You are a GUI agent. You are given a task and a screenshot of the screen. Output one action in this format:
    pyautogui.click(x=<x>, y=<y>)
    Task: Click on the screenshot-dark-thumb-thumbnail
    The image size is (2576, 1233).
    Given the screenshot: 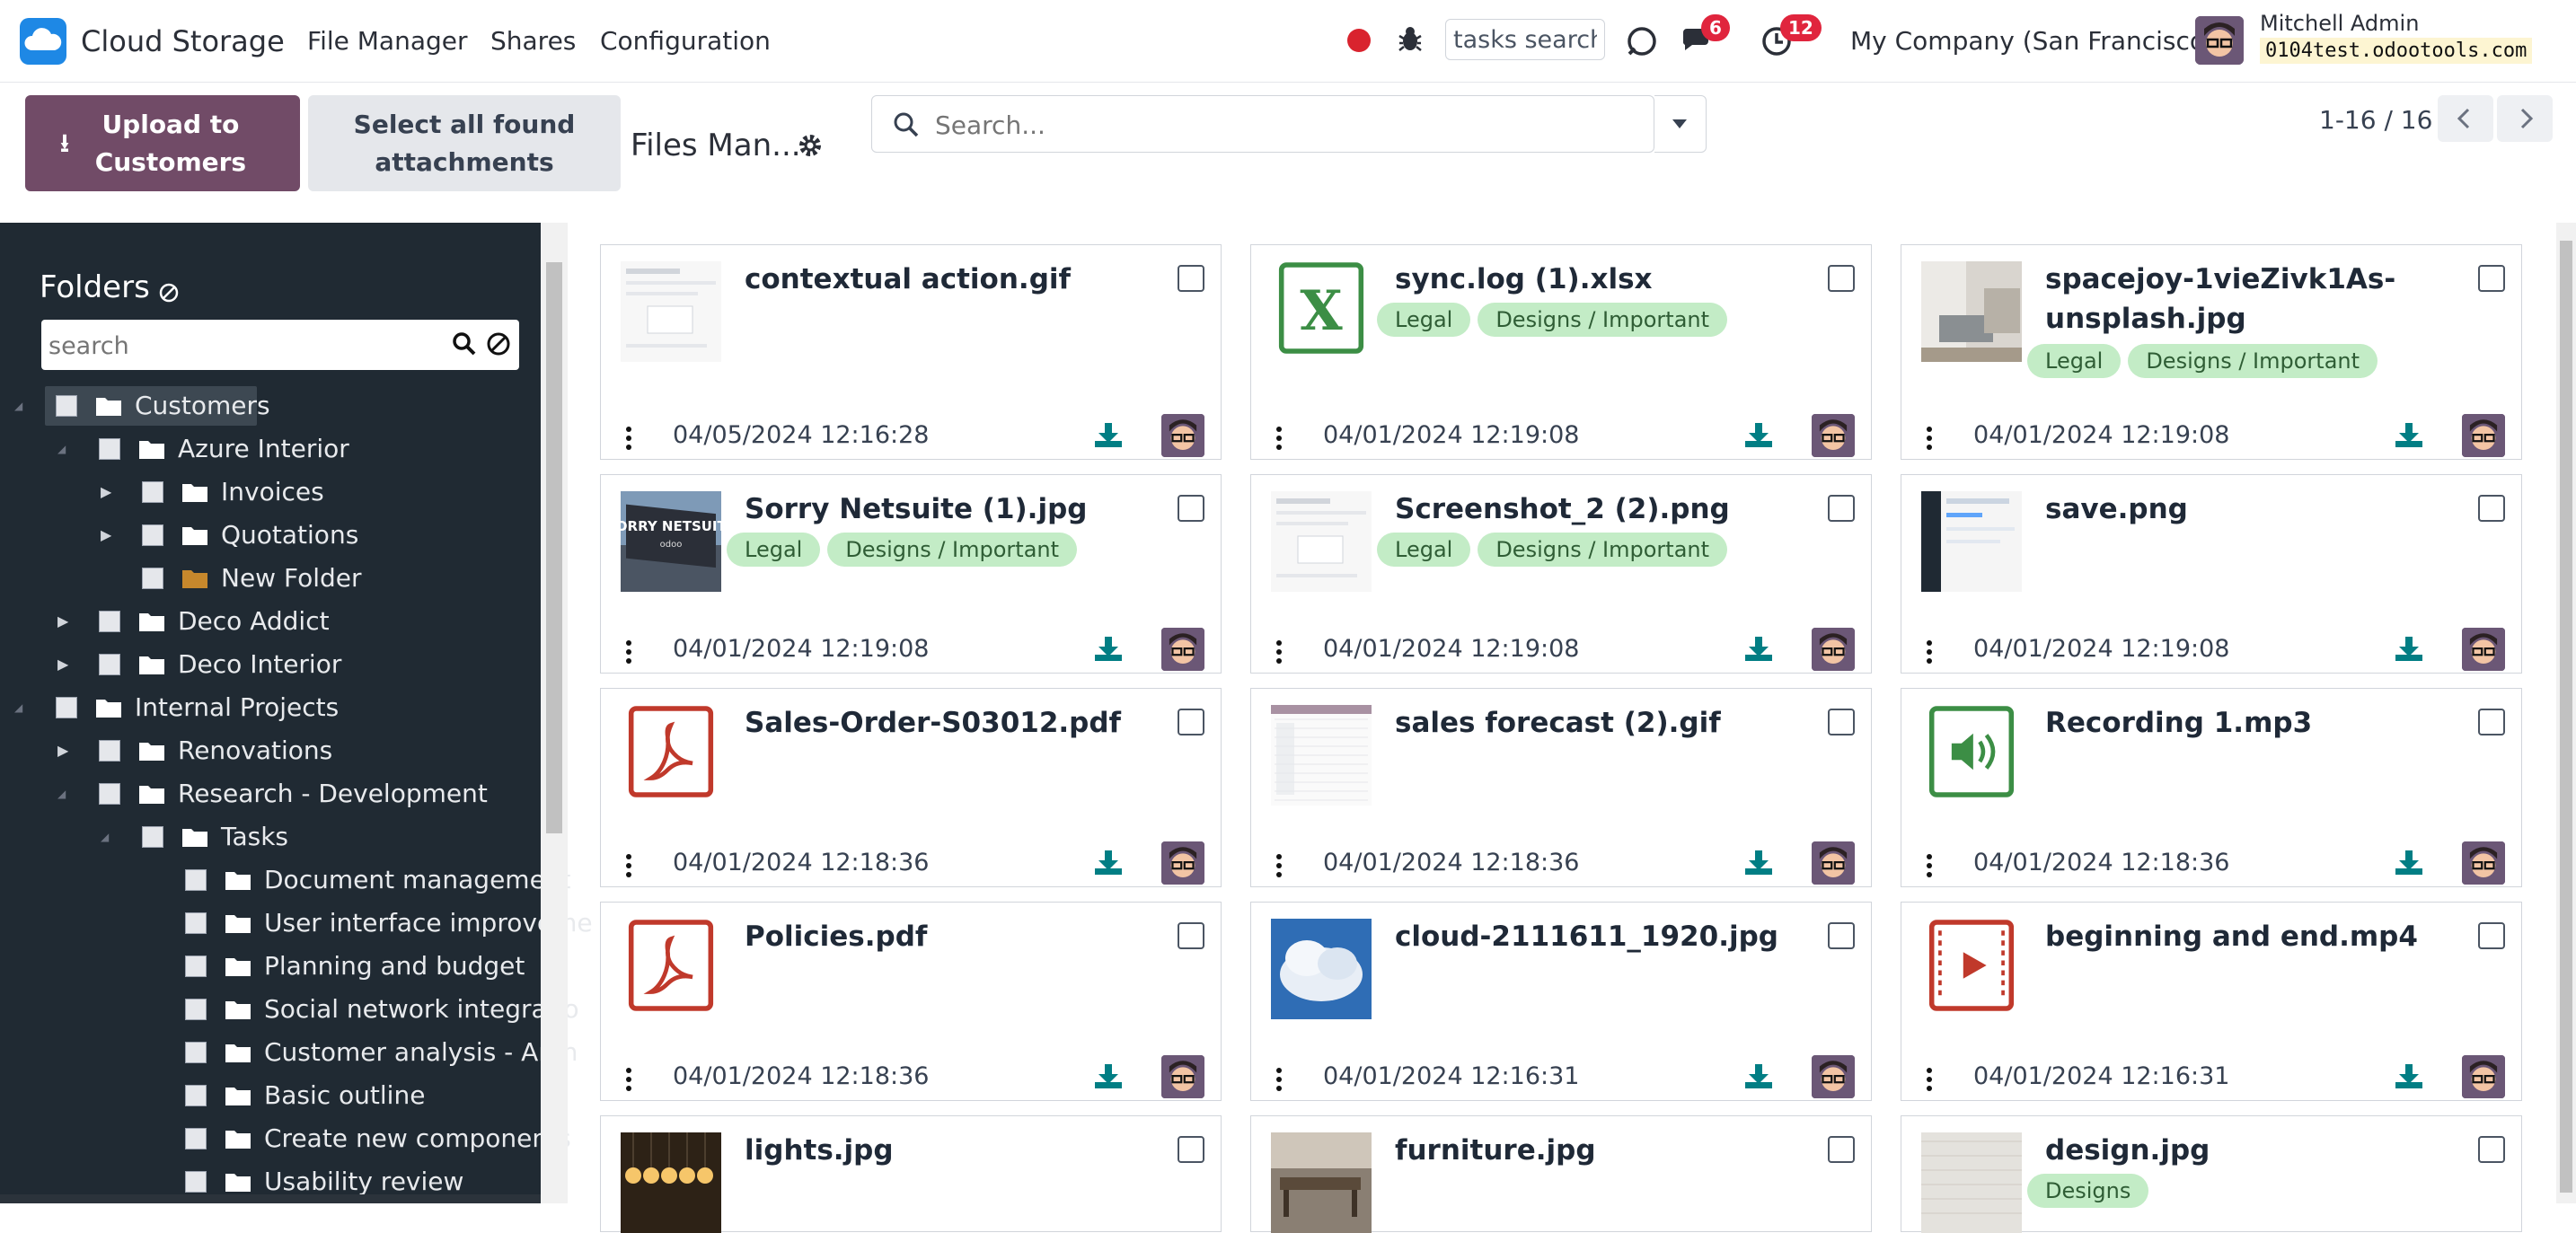 What is the action you would take?
    pyautogui.click(x=1971, y=541)
    